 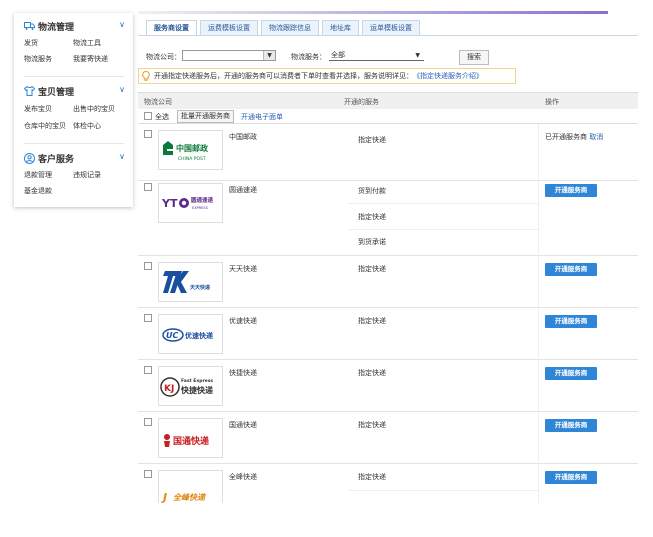 I want to click on search-button: 搜索, so click(x=474, y=57).